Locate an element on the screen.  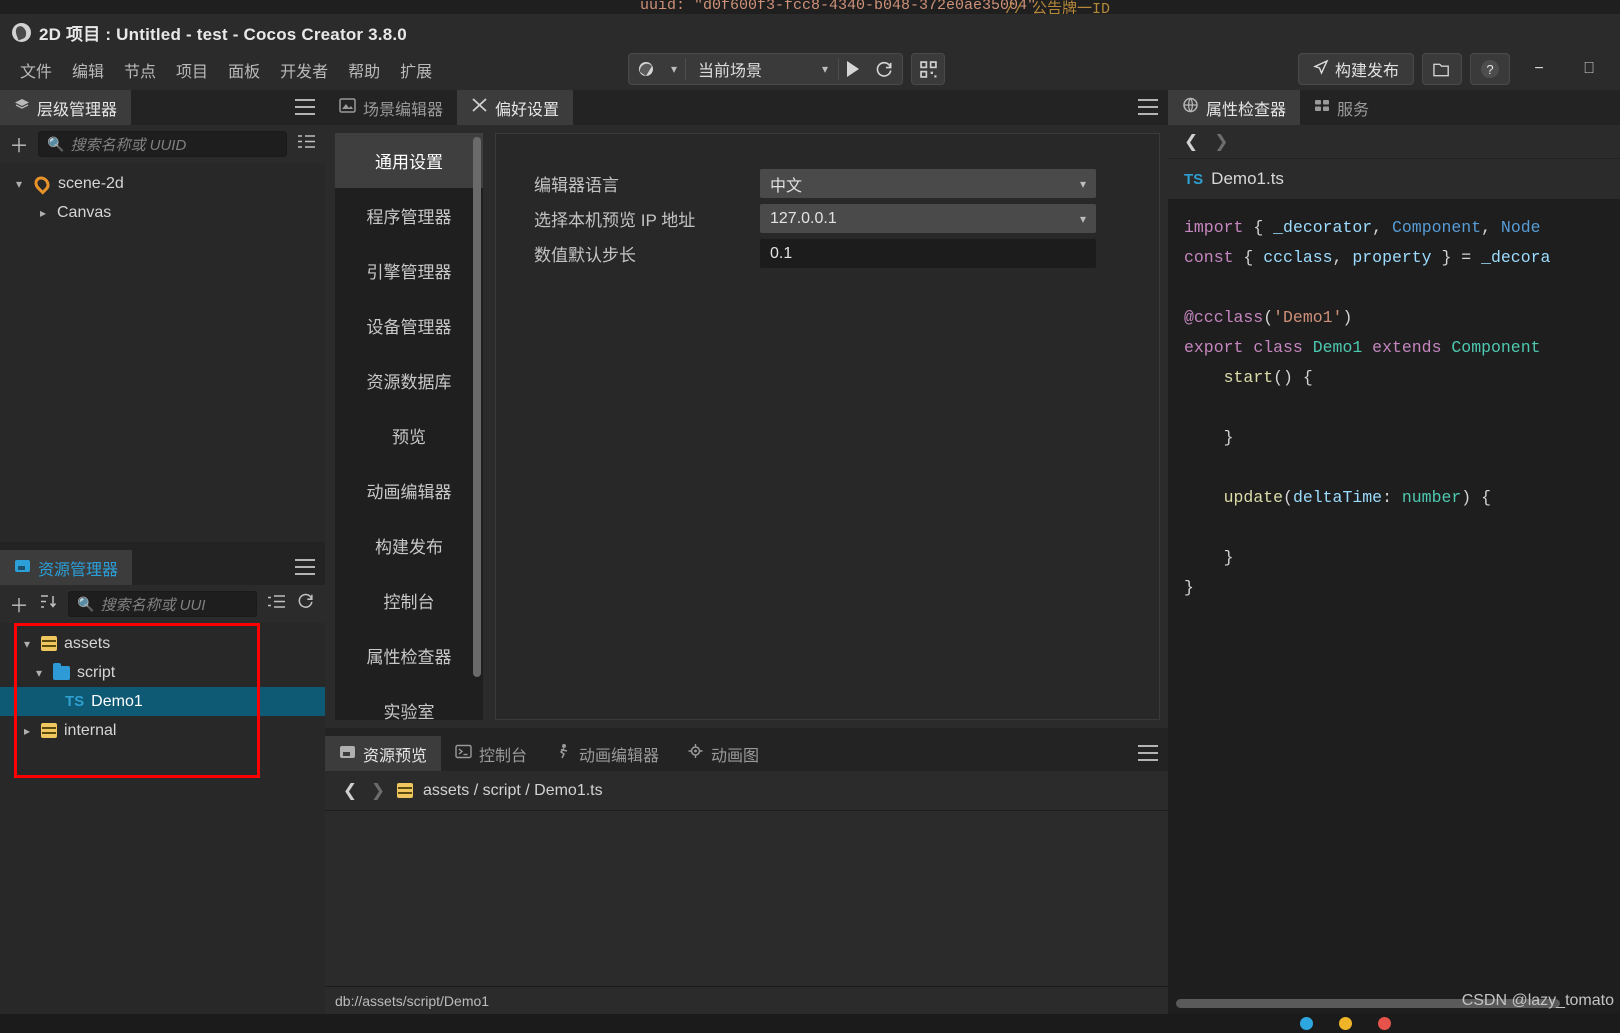
pref-nav-asset-database: 资源数据库 is located at coordinates (409, 380).